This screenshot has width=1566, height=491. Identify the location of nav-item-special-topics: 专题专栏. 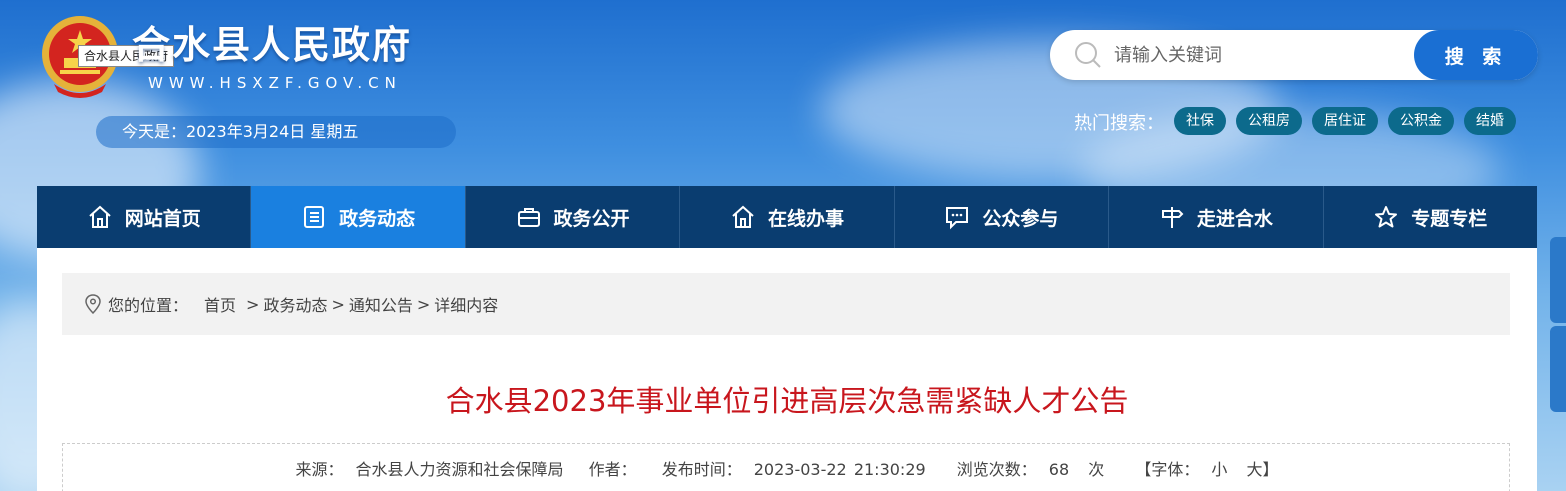
(1430, 217).